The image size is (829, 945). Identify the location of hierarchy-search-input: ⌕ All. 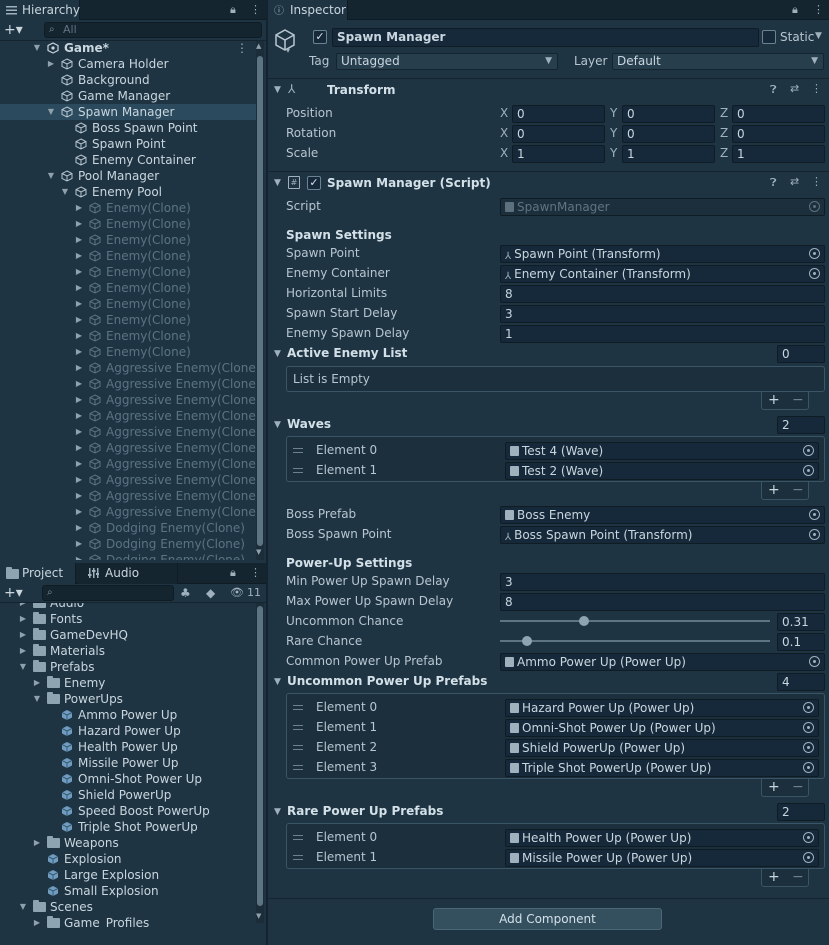
(153, 30).